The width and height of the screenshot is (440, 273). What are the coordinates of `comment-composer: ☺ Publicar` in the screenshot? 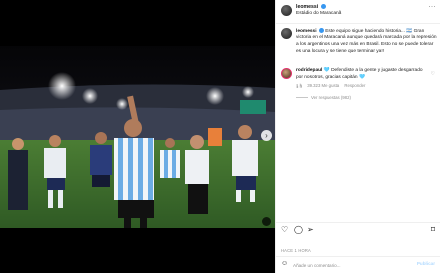 It's located at (358, 264).